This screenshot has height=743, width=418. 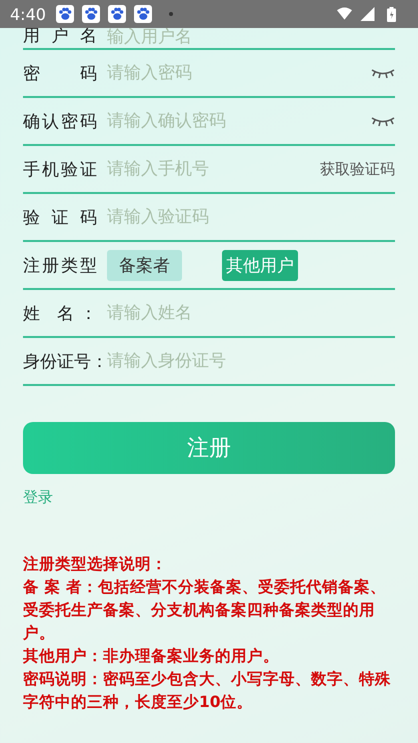 What do you see at coordinates (260, 265) in the screenshot?
I see `type-option: 其他用户` at bounding box center [260, 265].